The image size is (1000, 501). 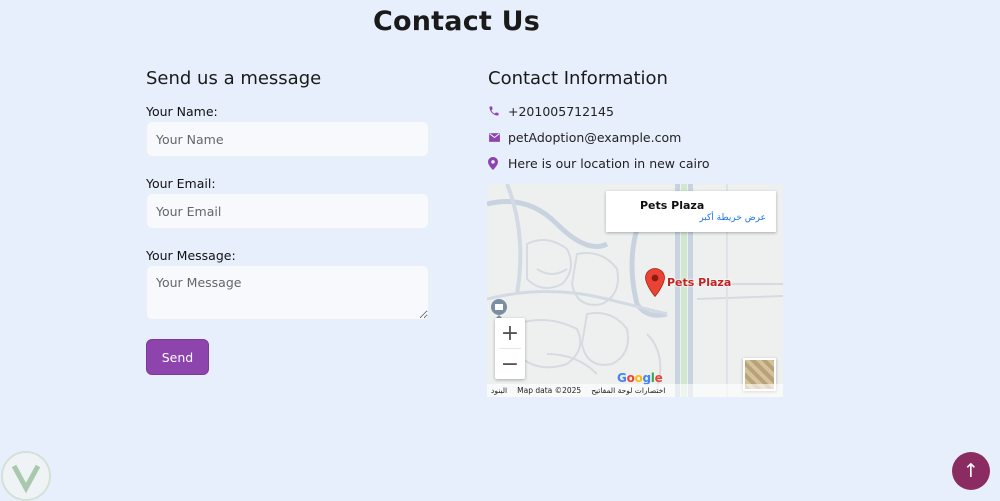 What do you see at coordinates (655, 284) in the screenshot?
I see `map-pin-icon` at bounding box center [655, 284].